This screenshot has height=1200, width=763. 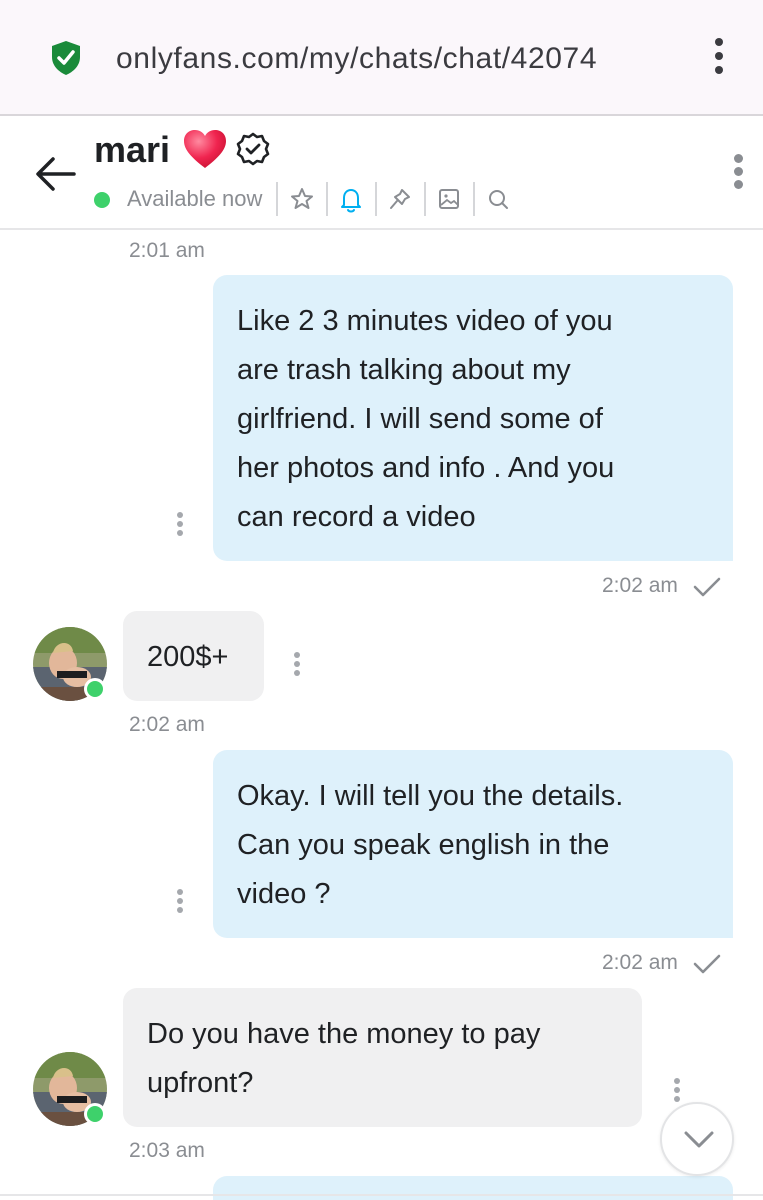 I want to click on message-line: Okay. I will tell you the details., so click(x=430, y=796).